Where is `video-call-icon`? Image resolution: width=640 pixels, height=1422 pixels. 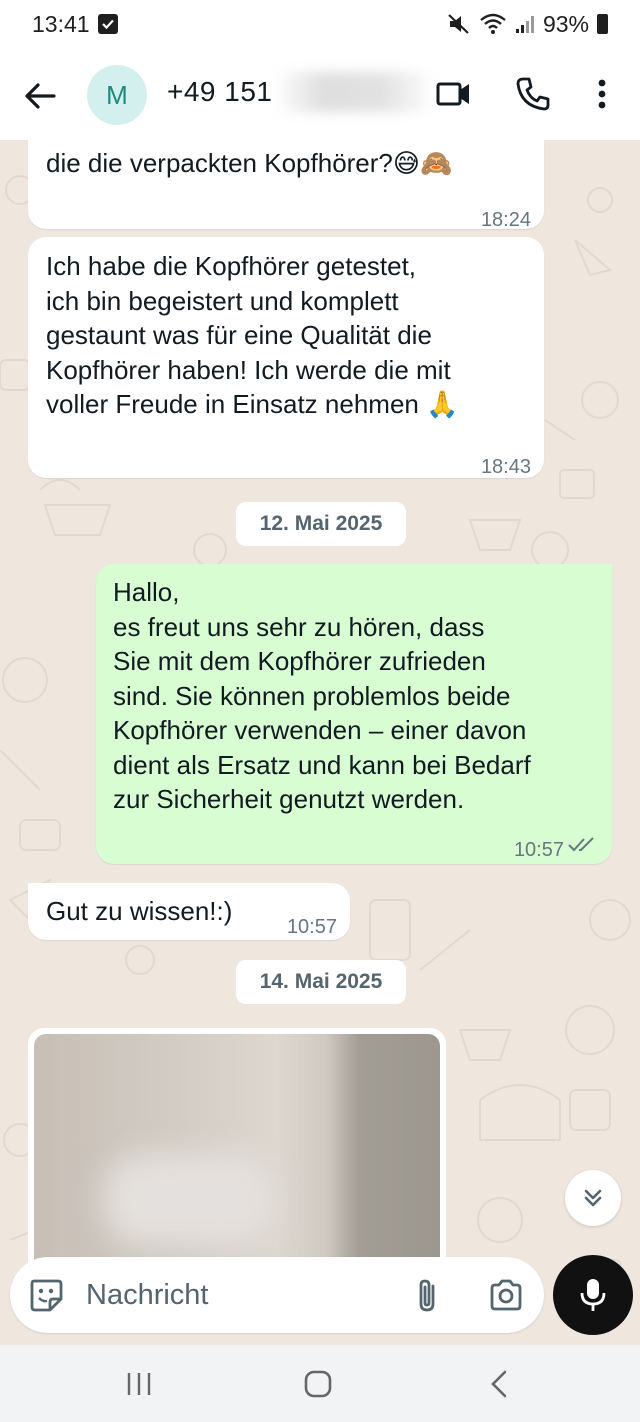
video-call-icon is located at coordinates (454, 94).